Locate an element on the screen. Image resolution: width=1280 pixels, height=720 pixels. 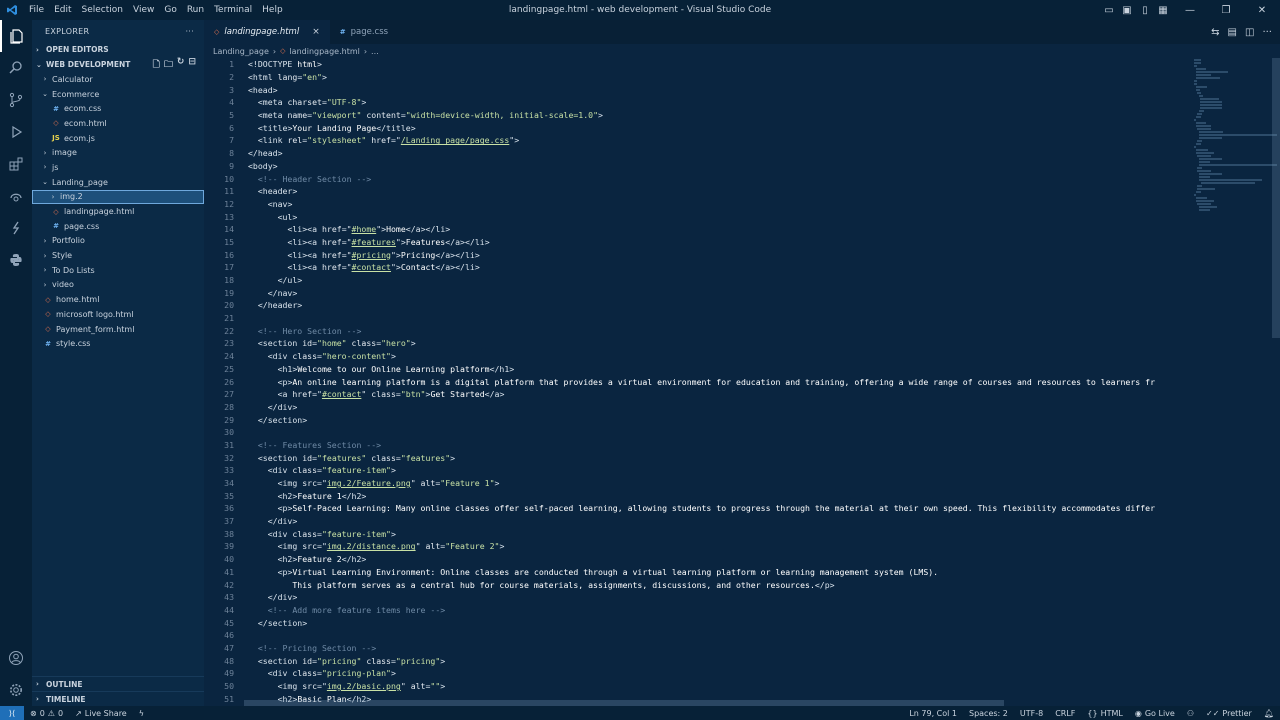
collapse-all-icon: ⊟ is located at coordinates (192, 65).